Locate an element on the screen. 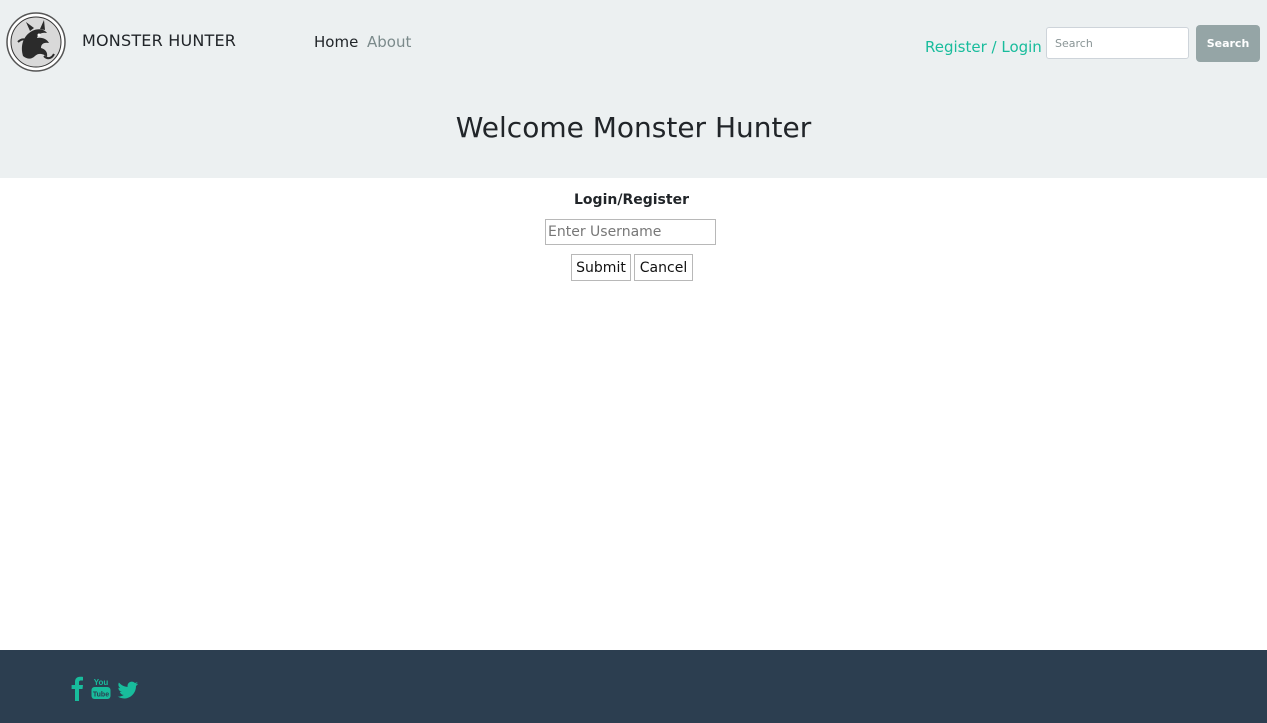  facebook-icon is located at coordinates (77, 688).